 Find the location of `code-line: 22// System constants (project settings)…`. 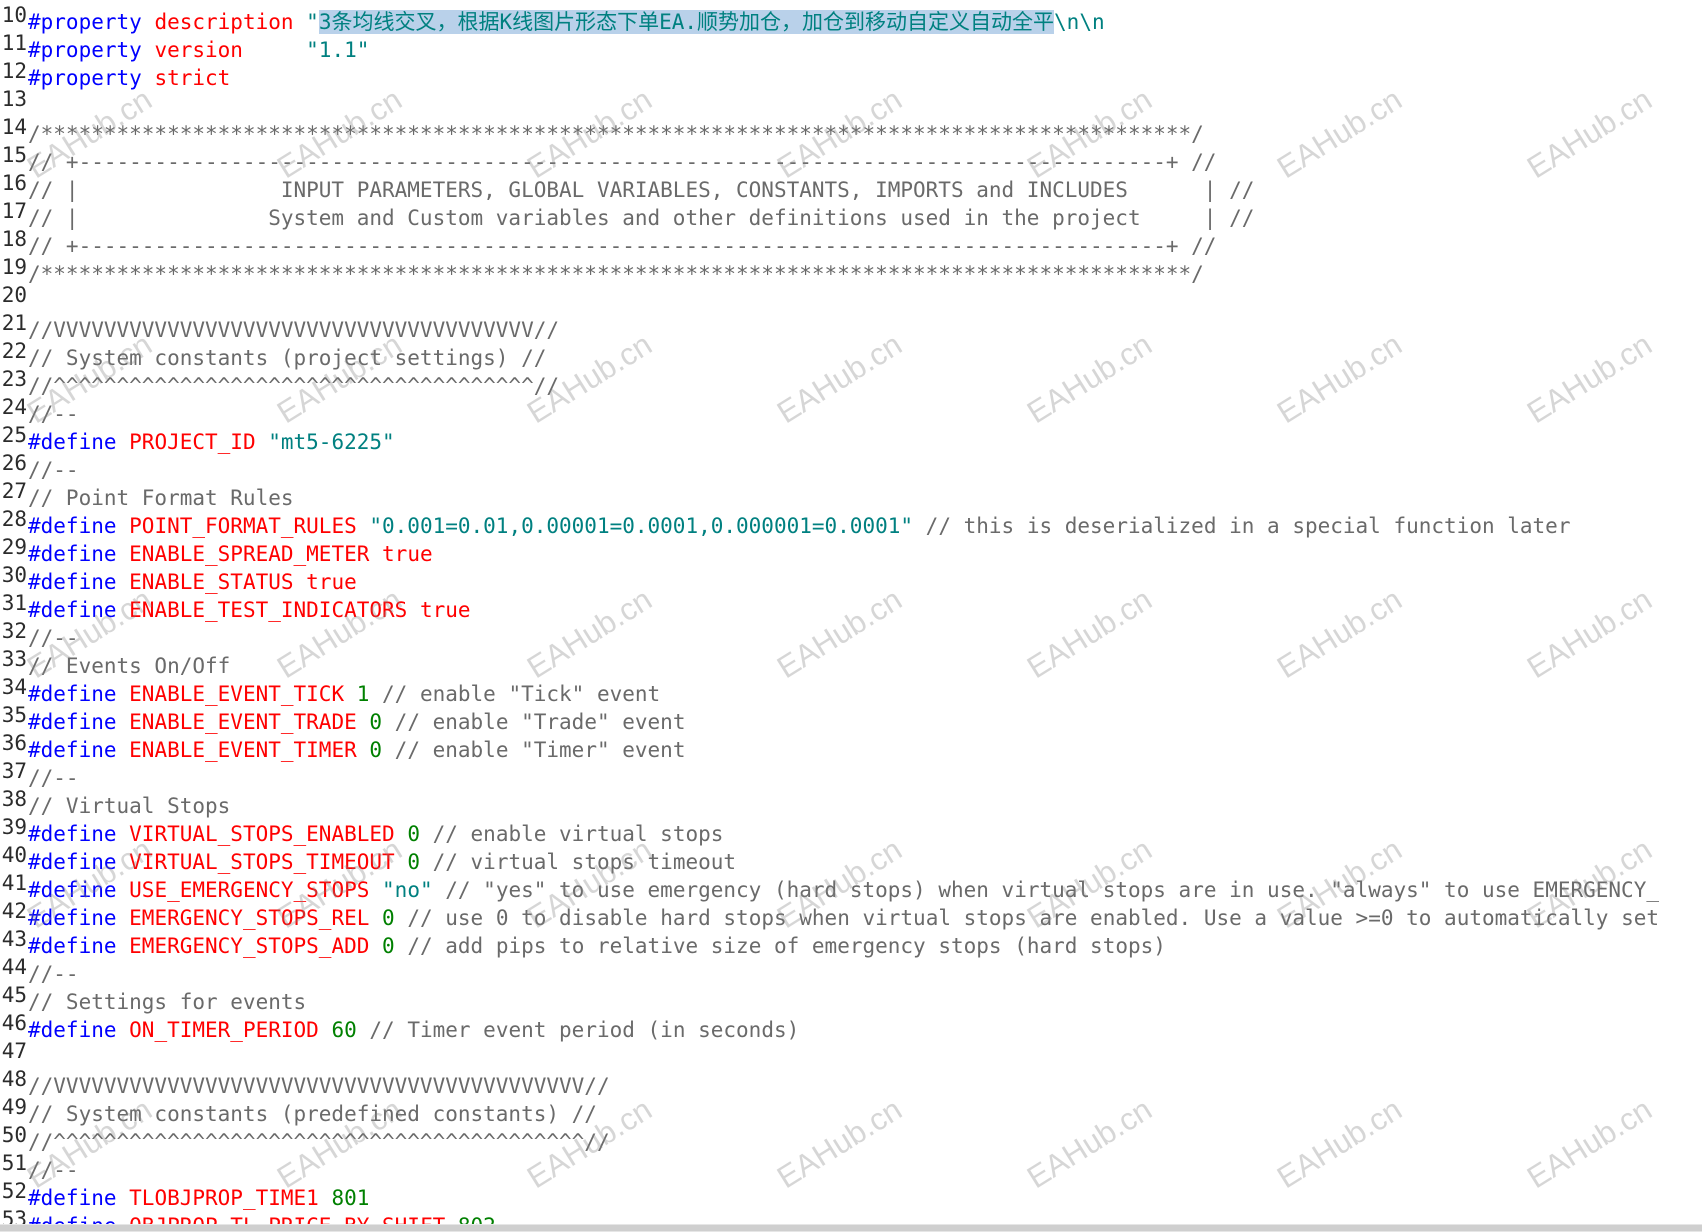

code-line: 22// System constants (project settings)… is located at coordinates (273, 353).